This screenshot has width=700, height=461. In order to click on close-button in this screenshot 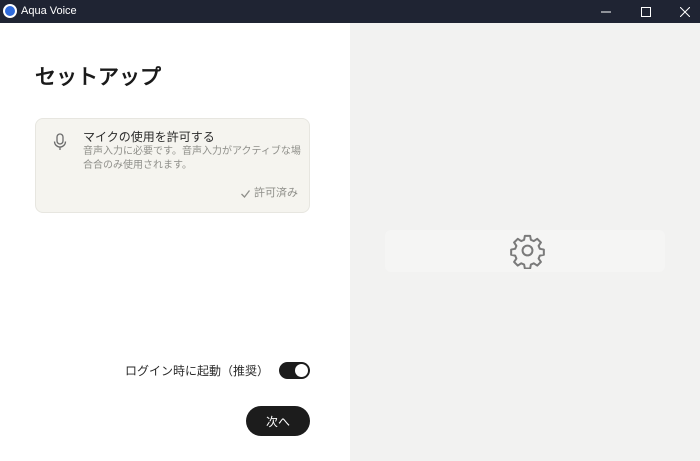, I will do `click(682, 11)`.